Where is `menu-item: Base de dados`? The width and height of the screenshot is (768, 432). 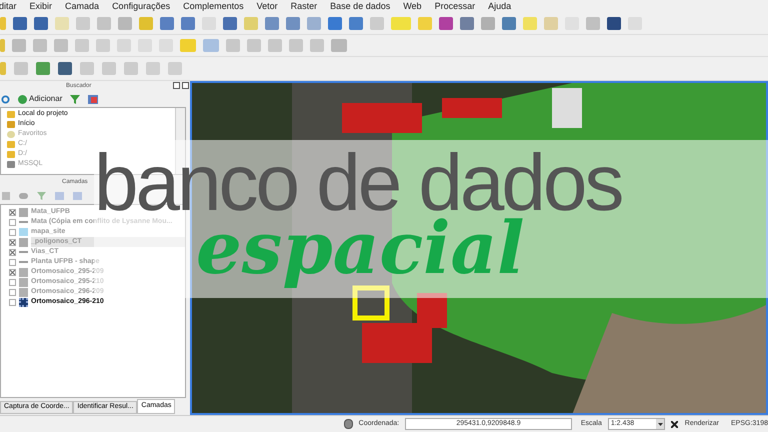
menu-item: Base de dados is located at coordinates (360, 7).